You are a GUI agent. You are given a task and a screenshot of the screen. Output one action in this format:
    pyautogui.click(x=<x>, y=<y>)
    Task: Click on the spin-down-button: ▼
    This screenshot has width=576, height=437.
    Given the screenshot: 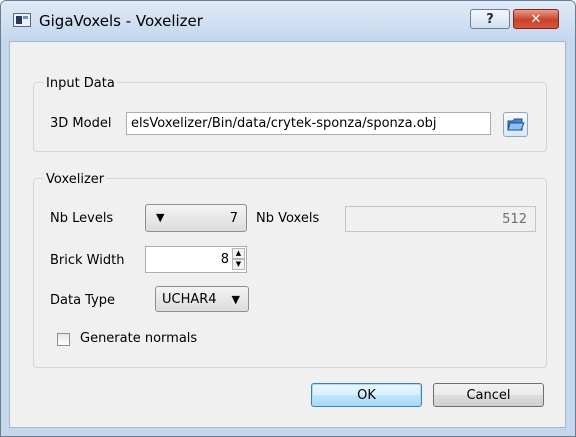 What is the action you would take?
    pyautogui.click(x=238, y=264)
    